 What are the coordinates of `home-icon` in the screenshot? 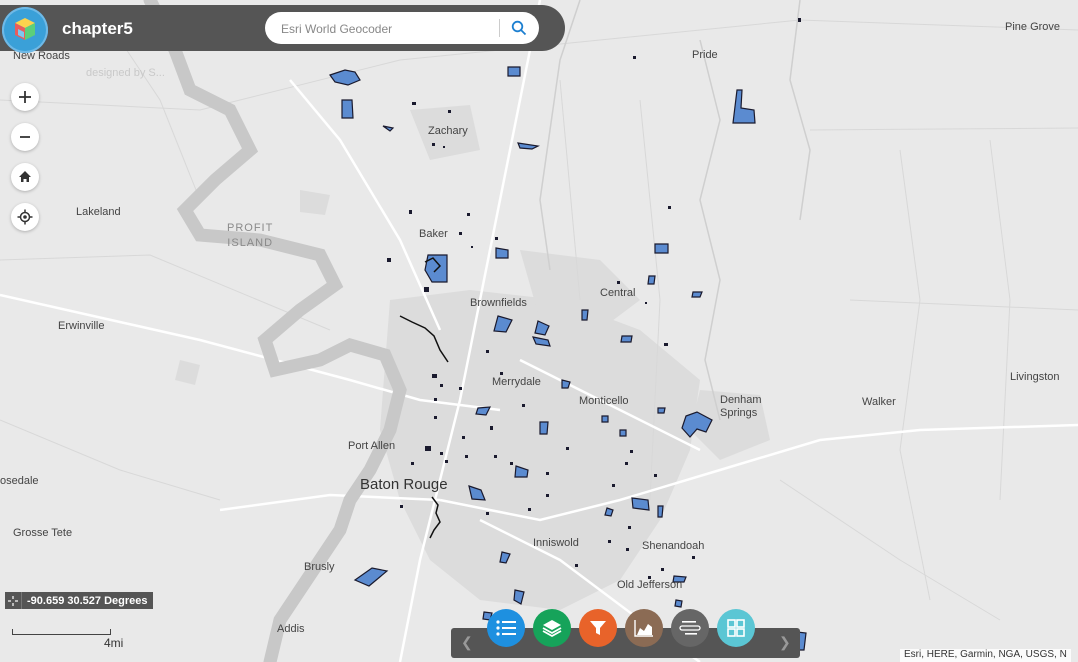 It's located at (25, 176).